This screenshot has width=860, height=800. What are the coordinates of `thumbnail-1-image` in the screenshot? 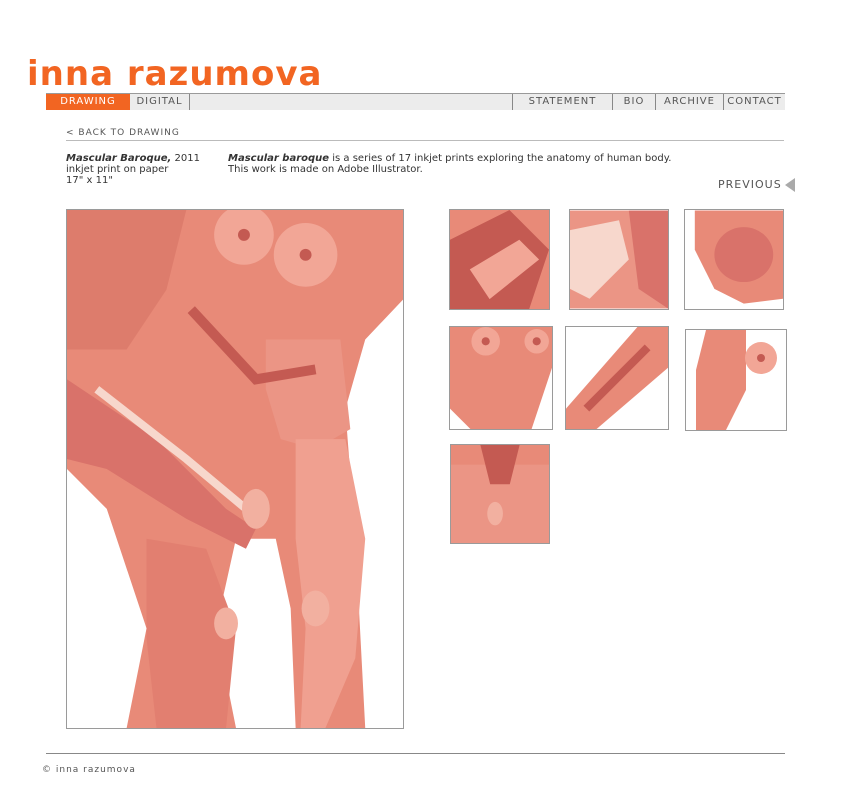 It's located at (499, 259).